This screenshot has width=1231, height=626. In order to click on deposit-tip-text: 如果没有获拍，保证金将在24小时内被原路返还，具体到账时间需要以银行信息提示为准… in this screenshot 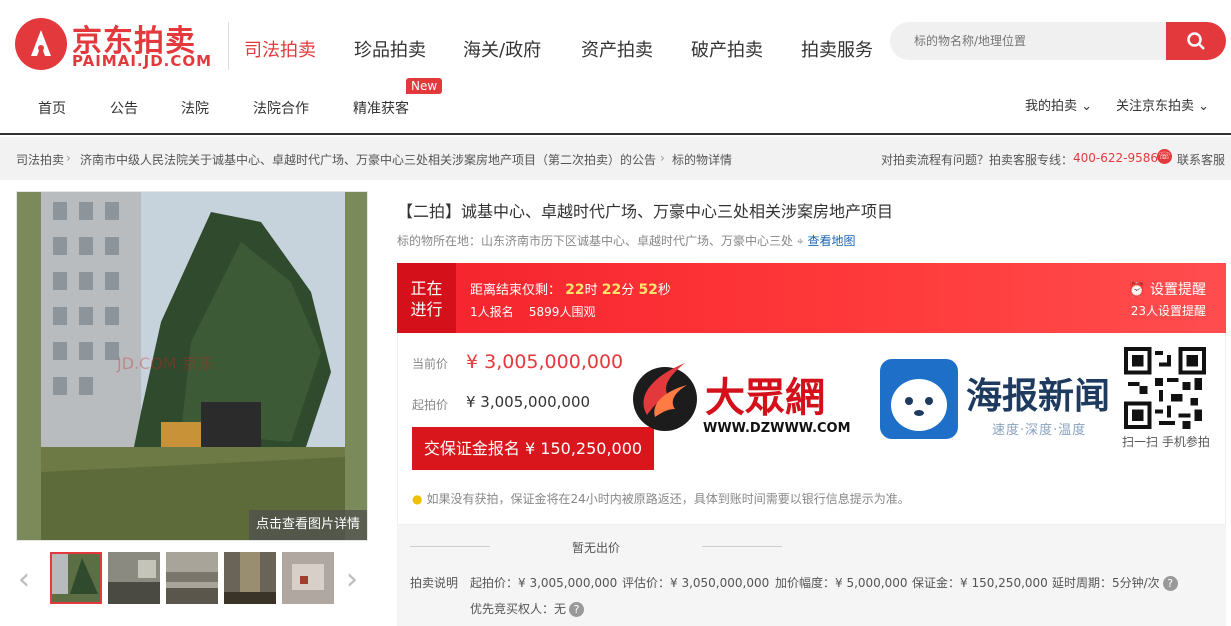, I will do `click(668, 499)`.